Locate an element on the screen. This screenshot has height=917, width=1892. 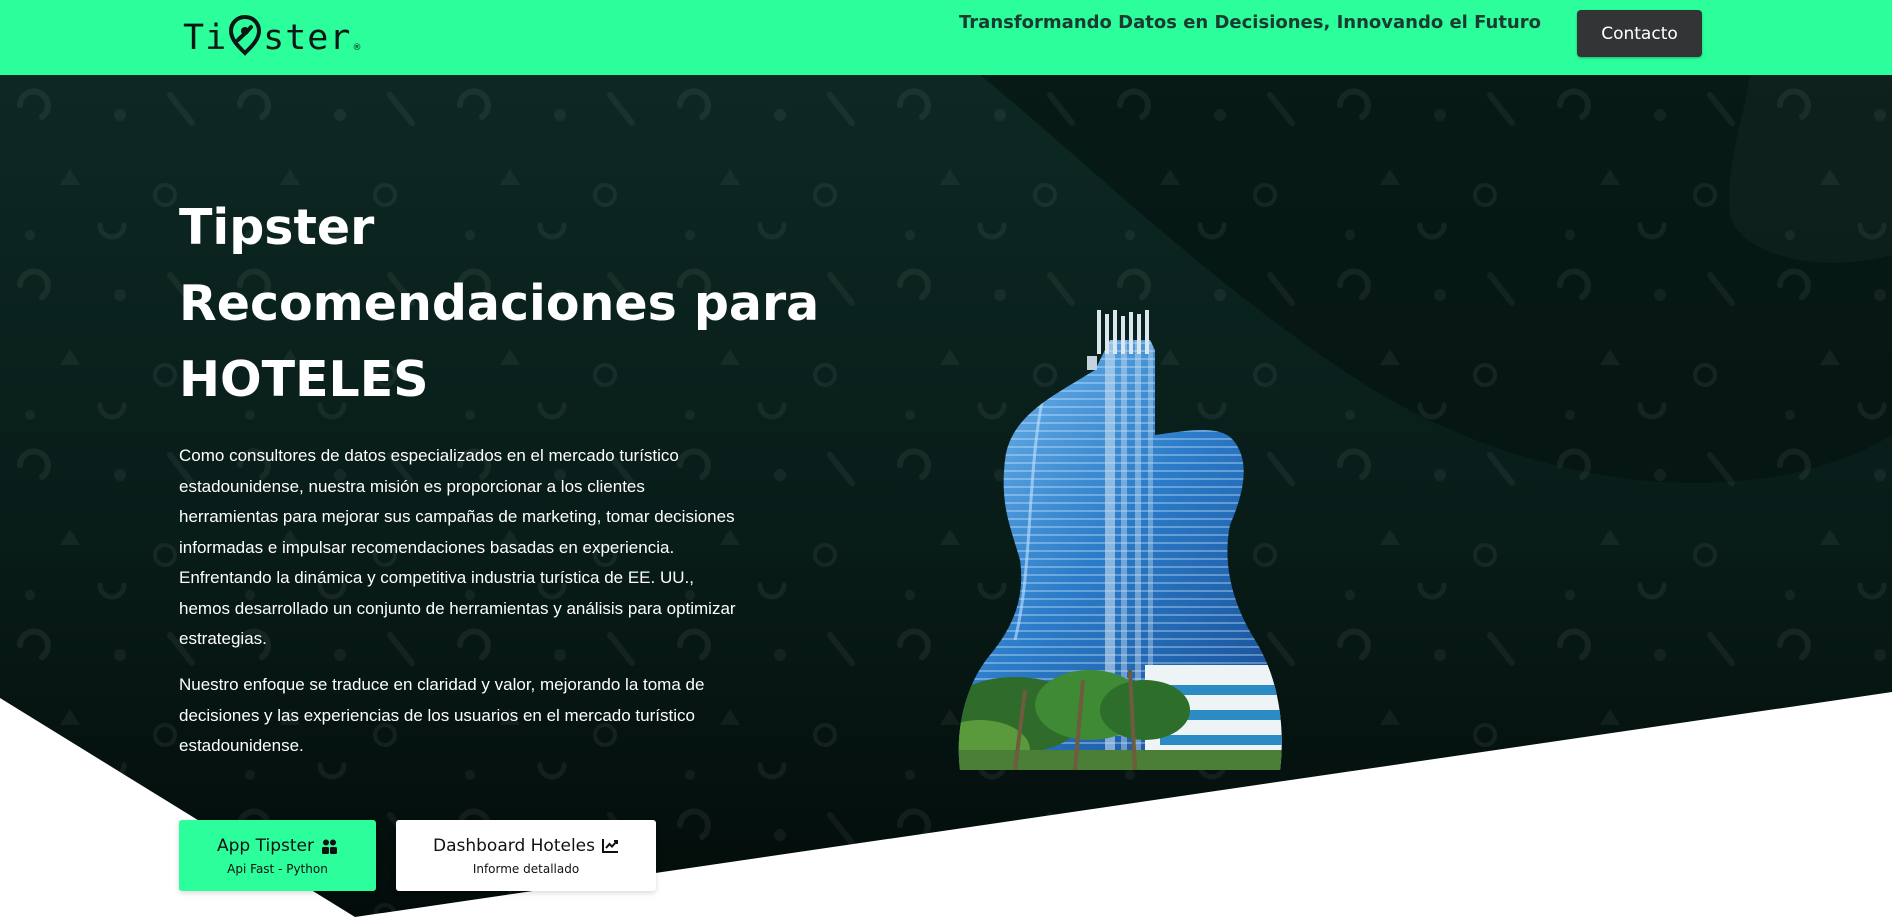
hero-title-line-3: HOTELES is located at coordinates (304, 379).